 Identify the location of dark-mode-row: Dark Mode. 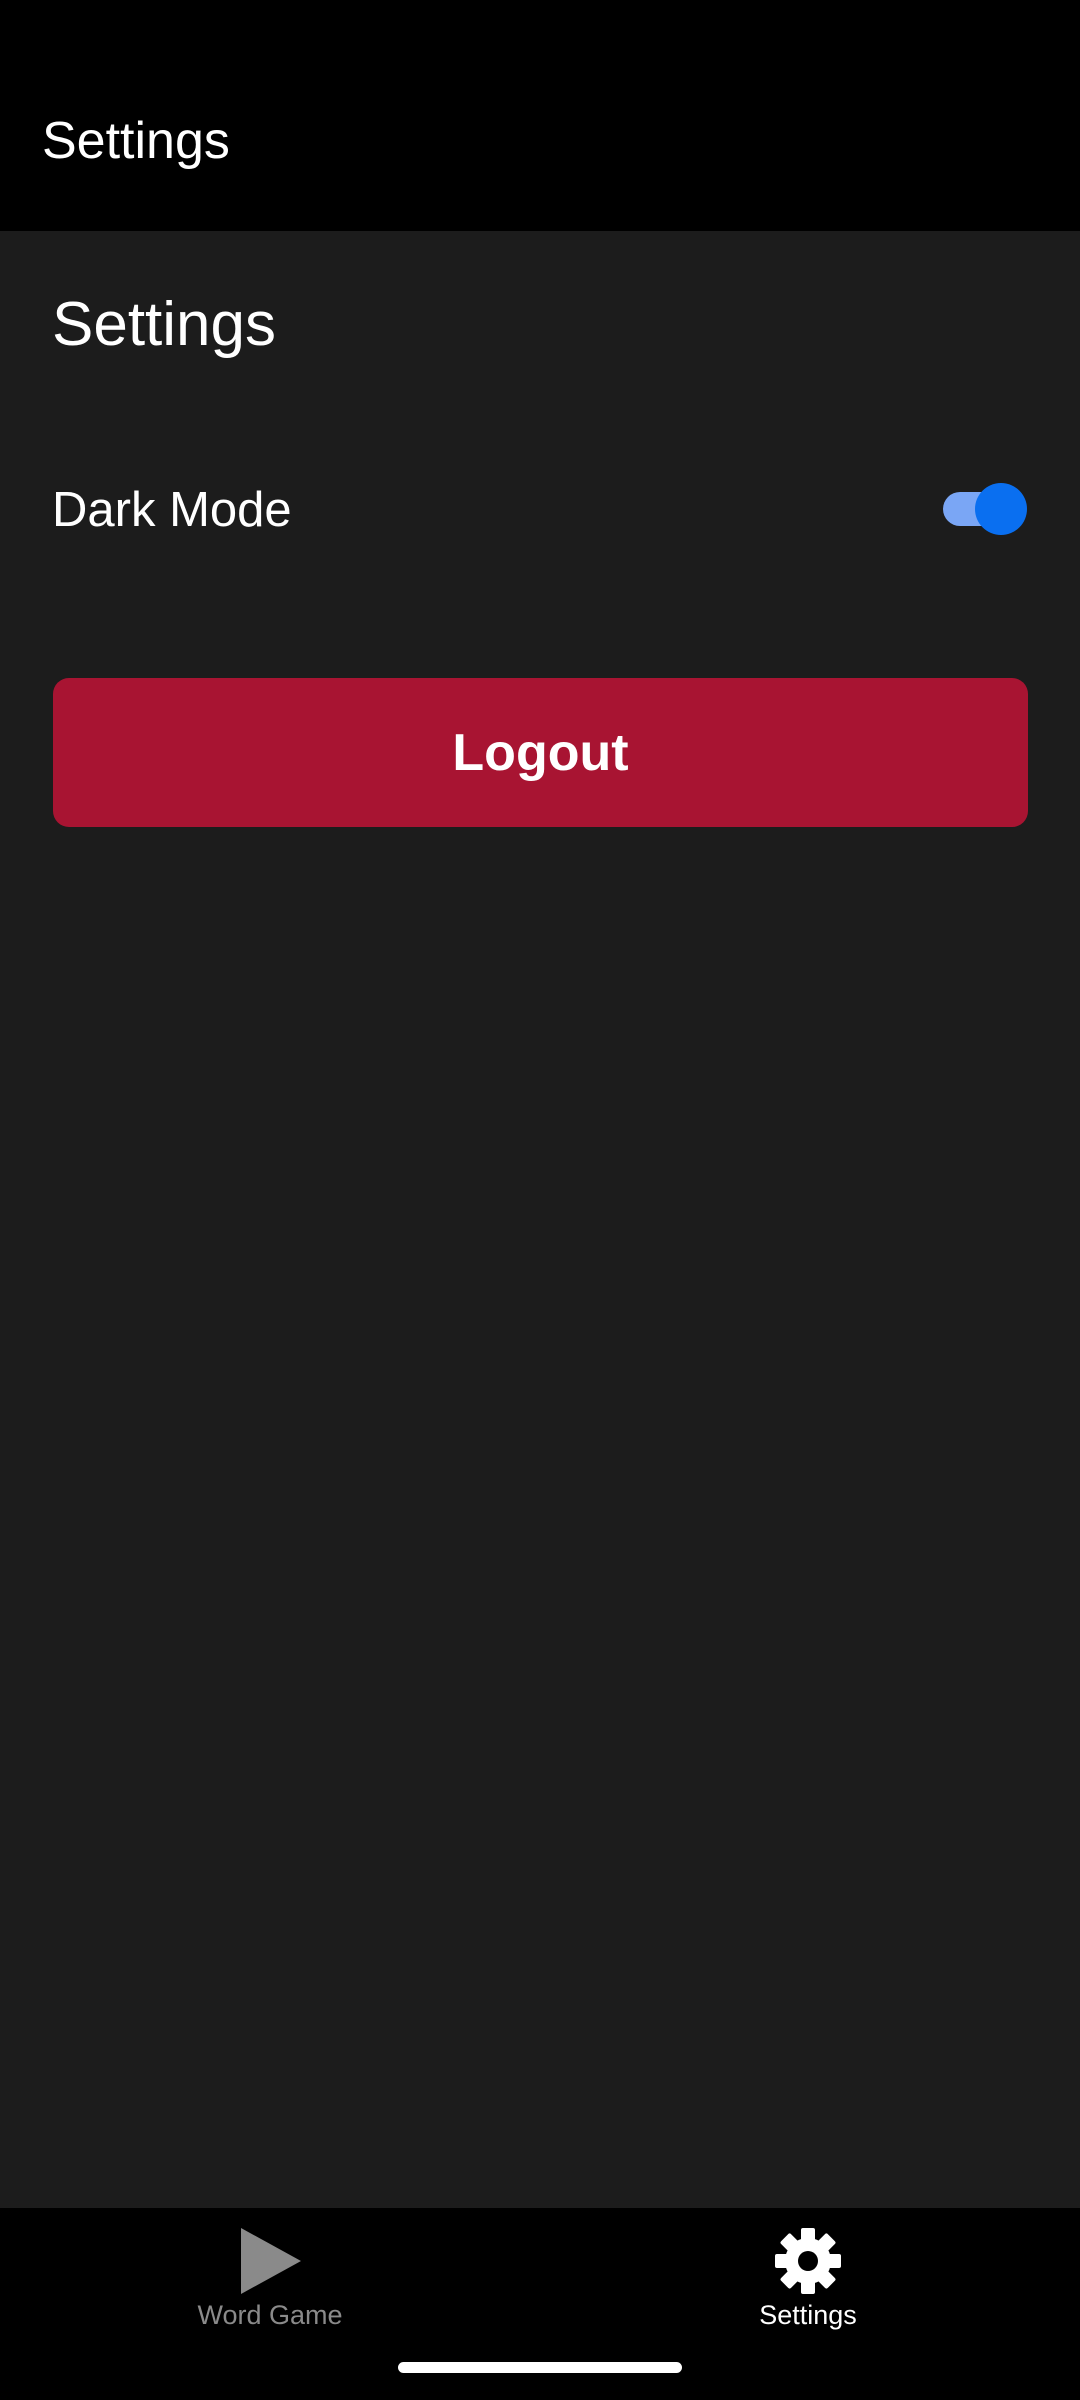
(539, 510).